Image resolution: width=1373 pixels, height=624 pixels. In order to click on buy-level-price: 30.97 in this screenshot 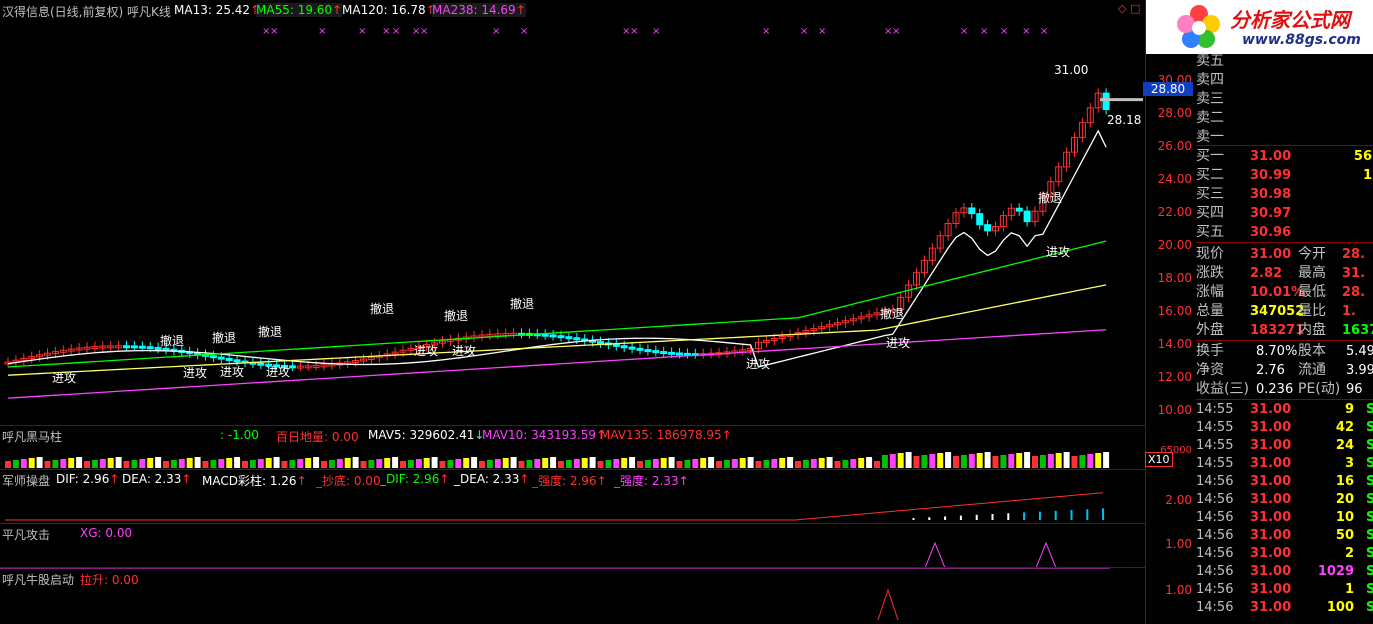, I will do `click(1271, 213)`.